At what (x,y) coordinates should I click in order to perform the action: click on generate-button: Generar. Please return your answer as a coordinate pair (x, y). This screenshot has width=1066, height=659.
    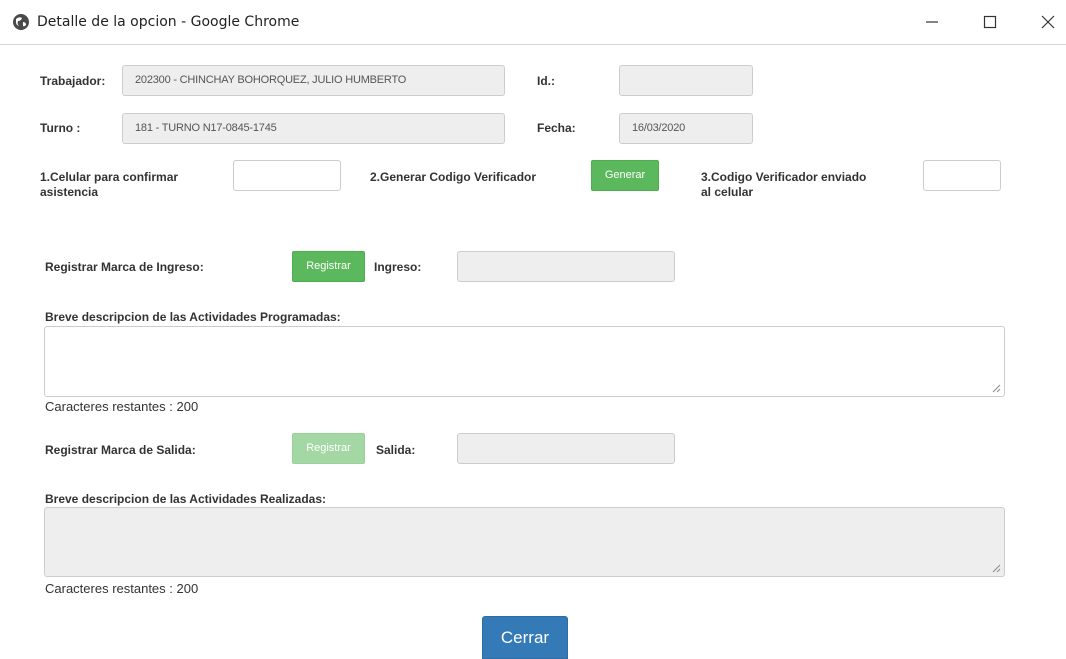
    Looking at the image, I should click on (625, 175).